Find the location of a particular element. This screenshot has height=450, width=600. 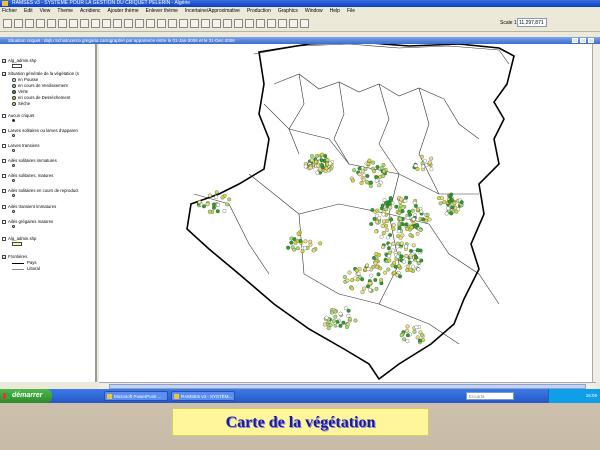

menu-item: Enlever thème is located at coordinates (162, 11).